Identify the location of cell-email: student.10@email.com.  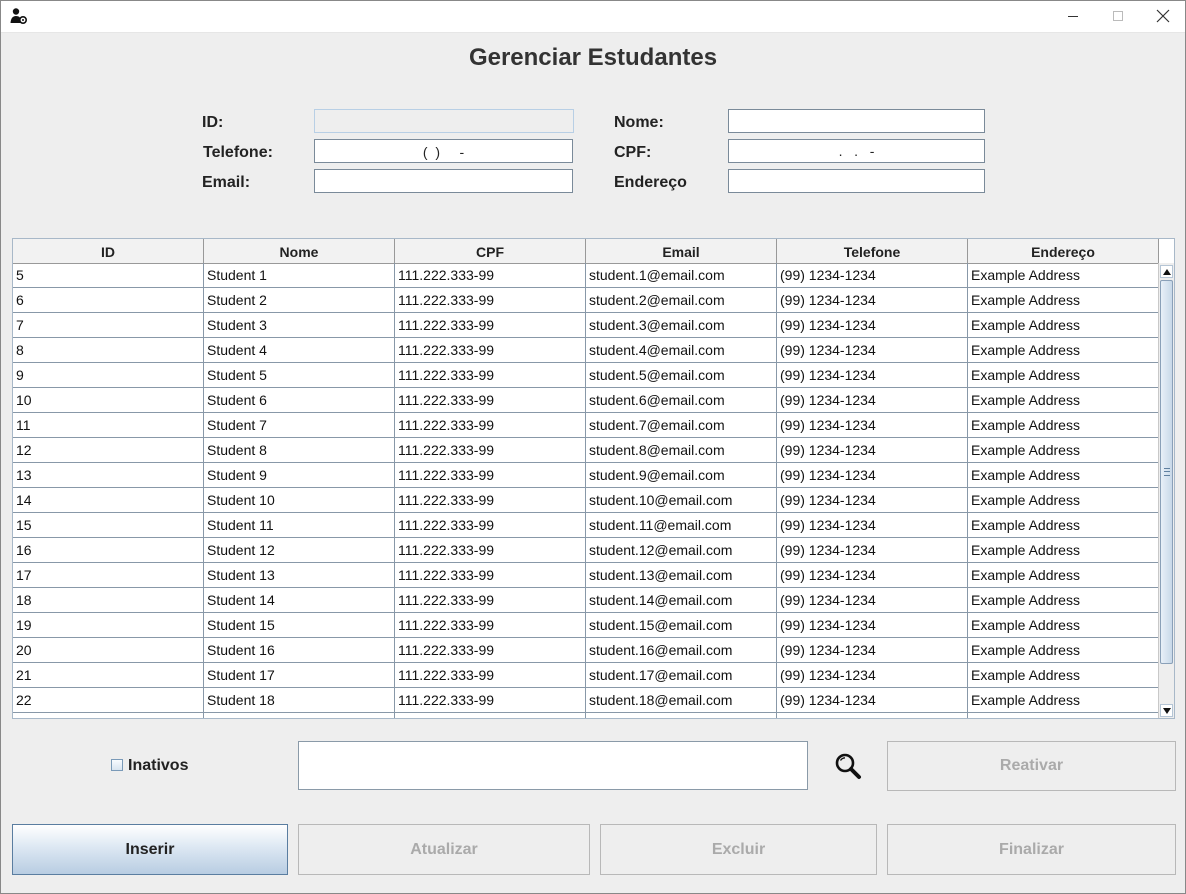
(681, 500).